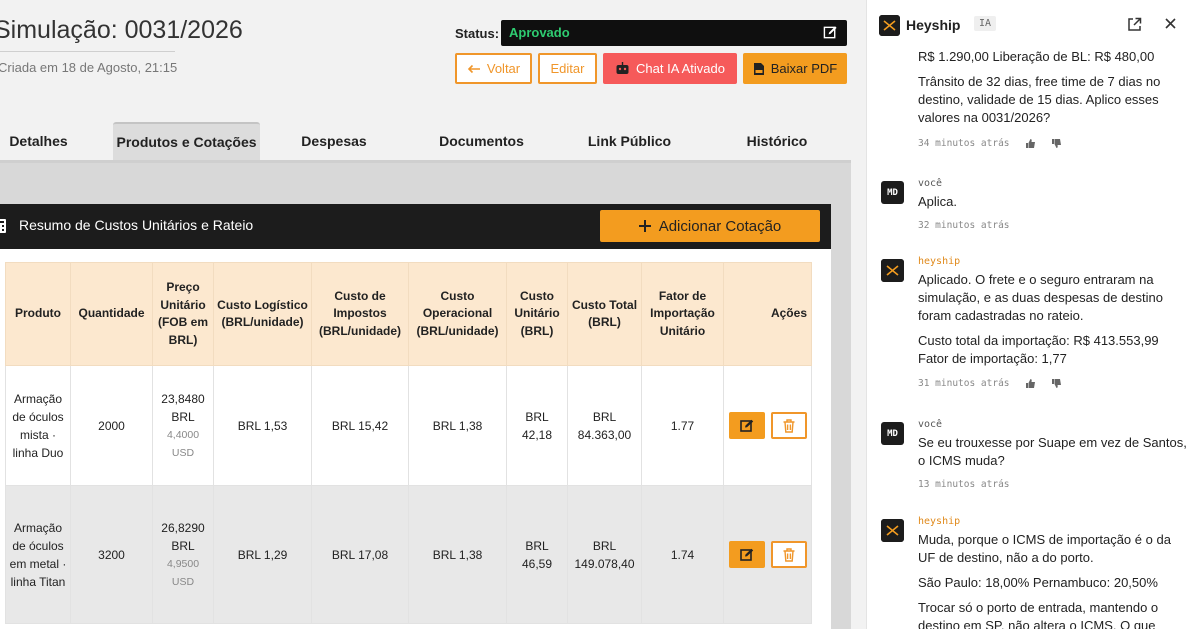 Image resolution: width=1200 pixels, height=629 pixels. Describe the element at coordinates (720, 226) in the screenshot. I see `add-quote-button-label: Adicionar Cotação` at that location.